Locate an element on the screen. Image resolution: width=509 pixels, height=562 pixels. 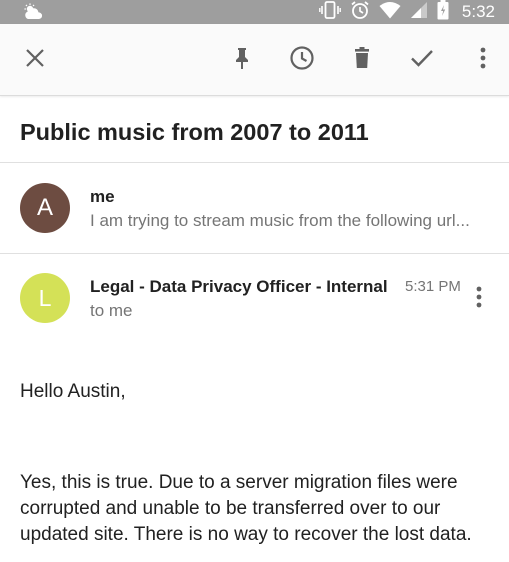
message-more-button is located at coordinates (479, 299).